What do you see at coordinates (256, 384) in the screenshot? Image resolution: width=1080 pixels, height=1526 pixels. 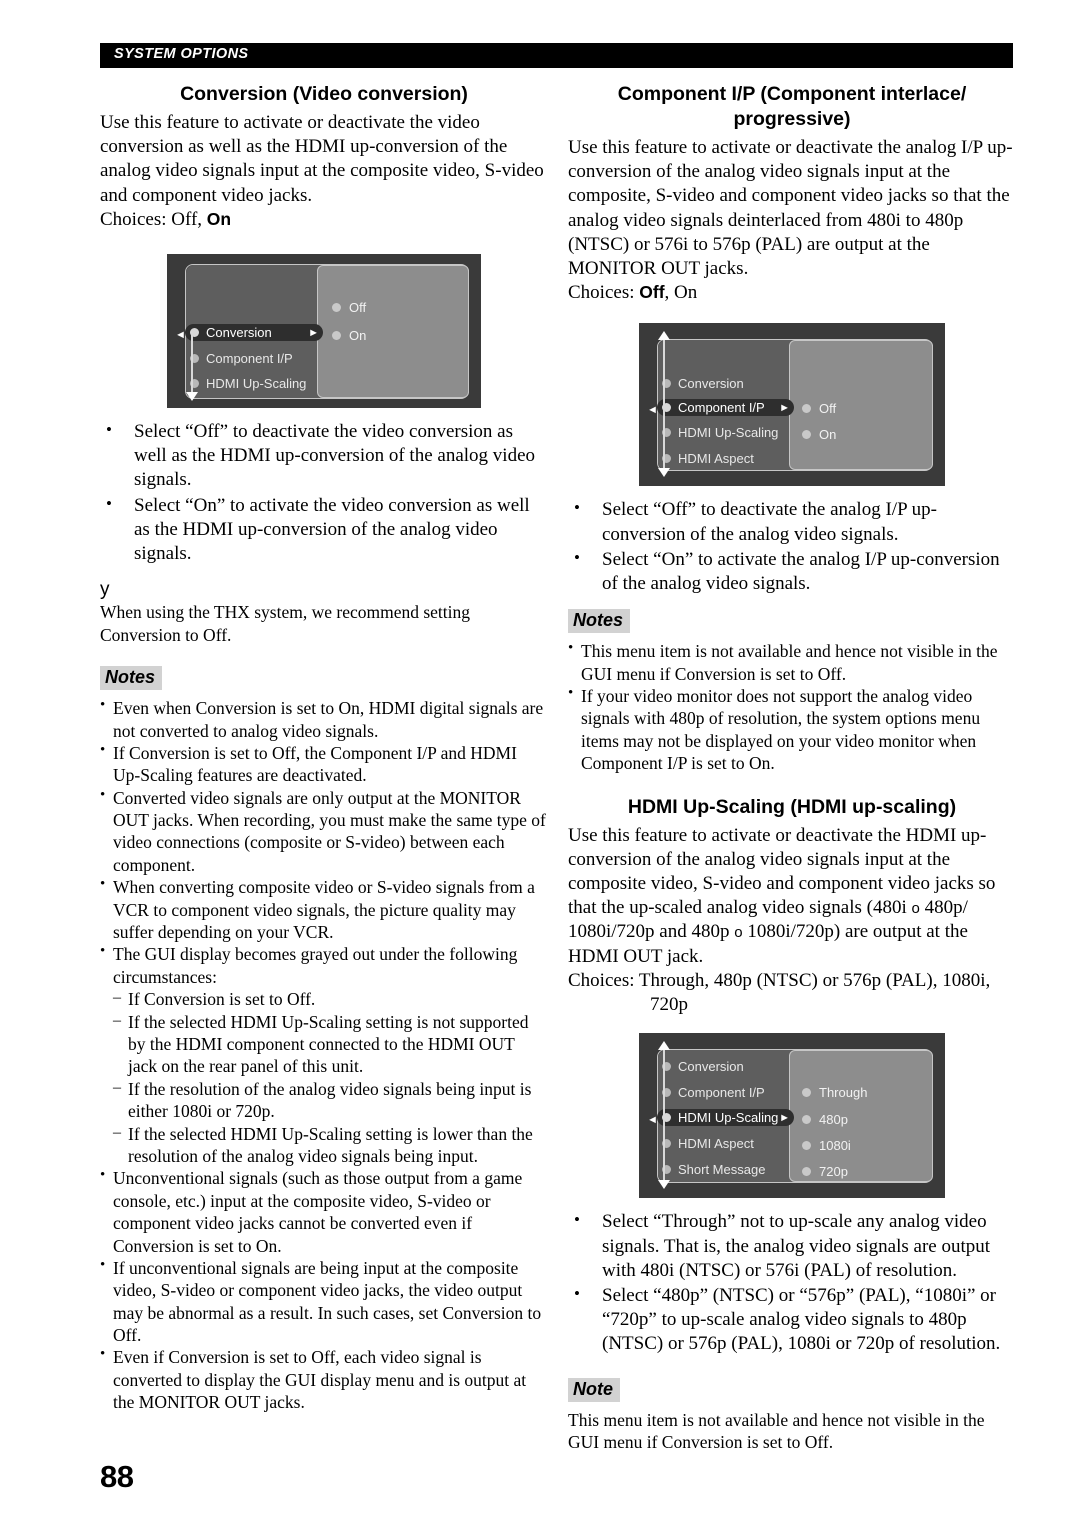 I see `gui-menu-item-label: HDMI Up-Scaling` at bounding box center [256, 384].